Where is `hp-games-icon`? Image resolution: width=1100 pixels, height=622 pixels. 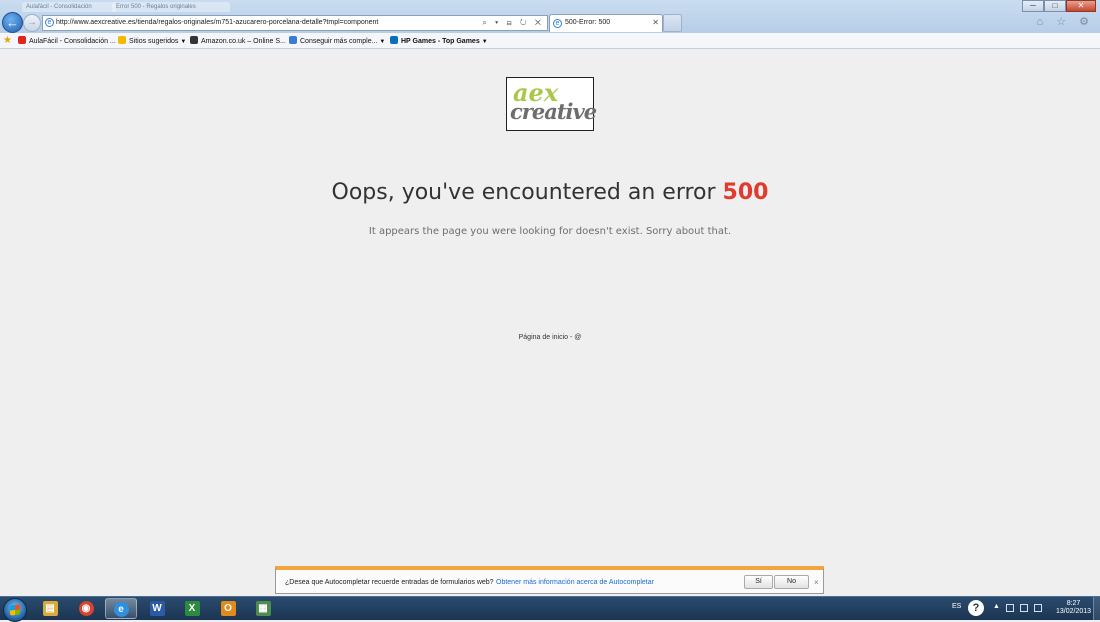 hp-games-icon is located at coordinates (394, 40).